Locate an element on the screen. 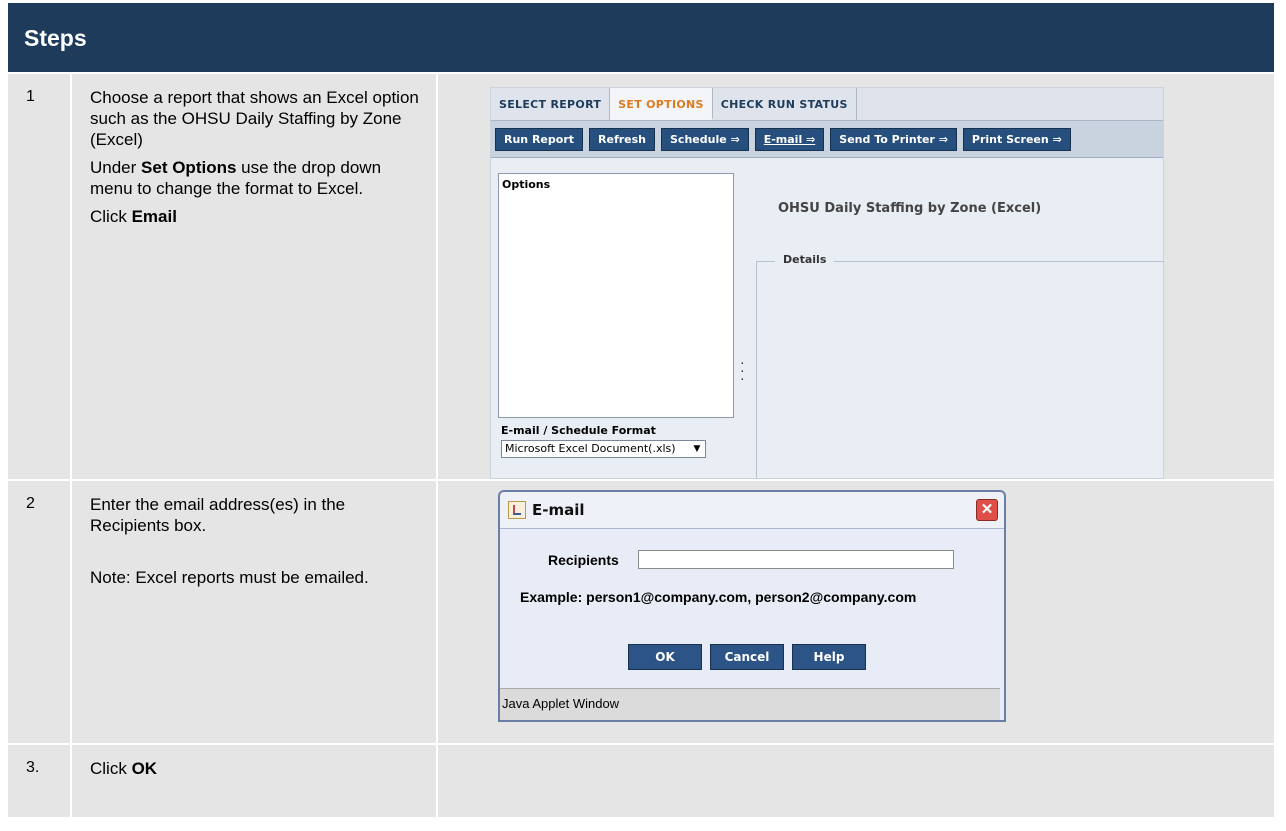 The image size is (1286, 831). options-label: Options is located at coordinates (526, 184).